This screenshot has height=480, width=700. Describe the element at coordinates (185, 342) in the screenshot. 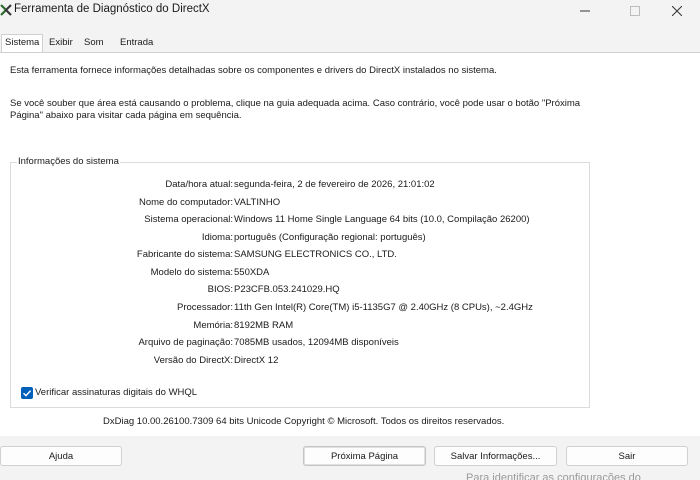

I see `info-label: Arquivo de paginação:` at that location.